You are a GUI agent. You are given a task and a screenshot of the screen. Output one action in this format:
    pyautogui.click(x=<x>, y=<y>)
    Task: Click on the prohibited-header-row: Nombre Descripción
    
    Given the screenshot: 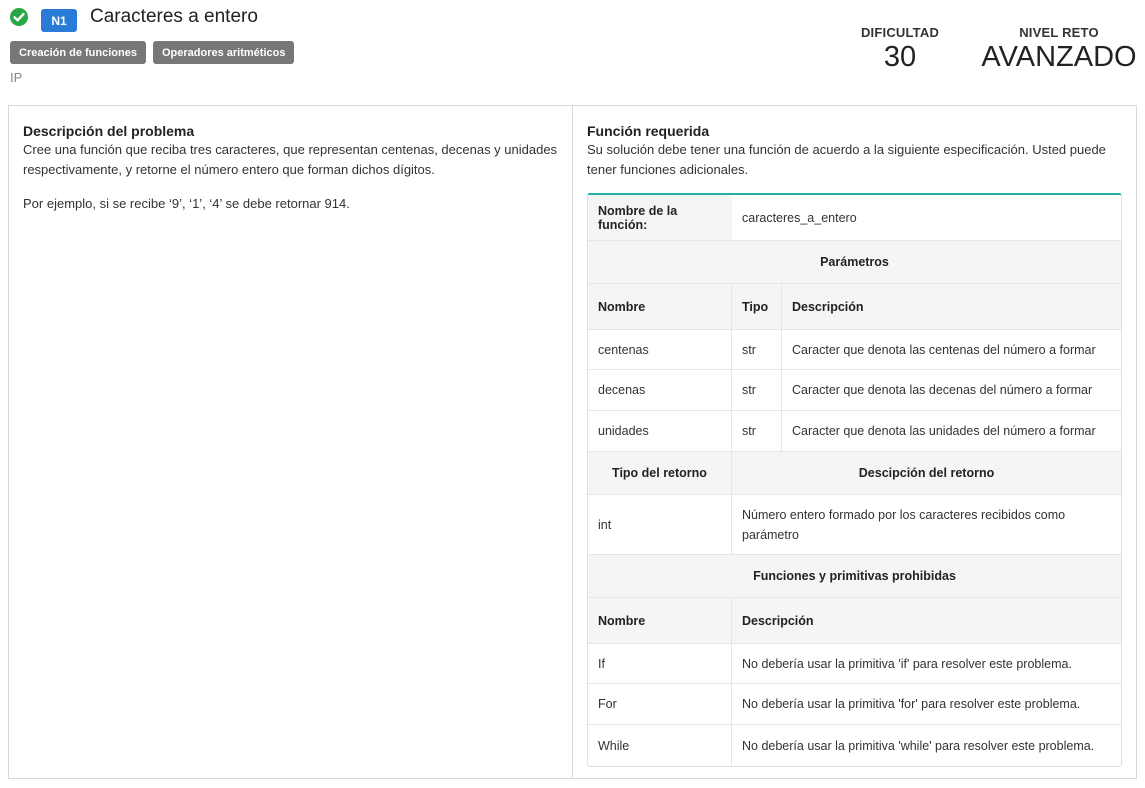 What is the action you would take?
    pyautogui.click(x=854, y=621)
    